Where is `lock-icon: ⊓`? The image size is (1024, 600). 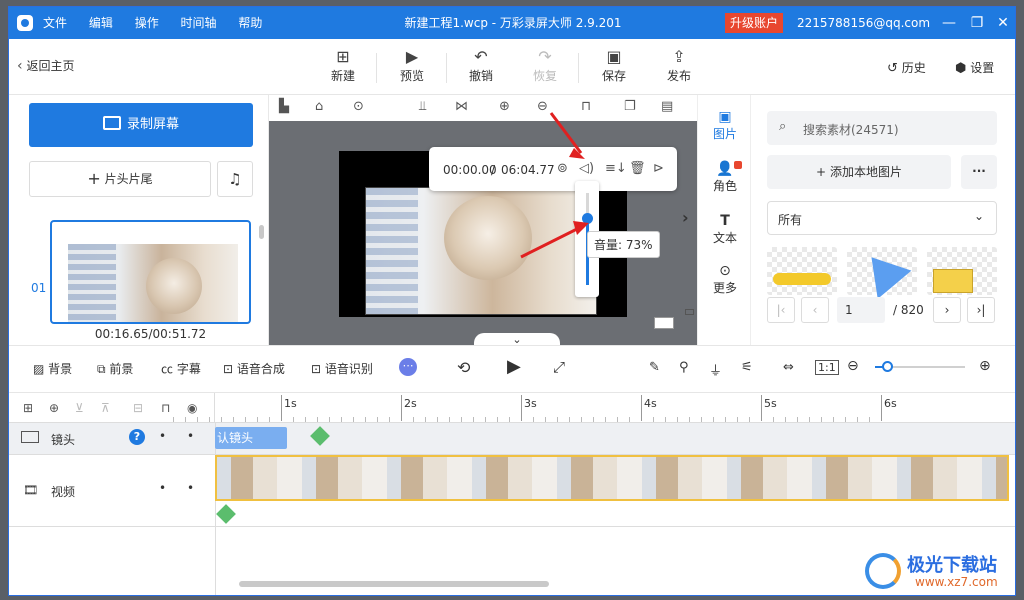
lock-icon: ⊓ is located at coordinates (165, 408).